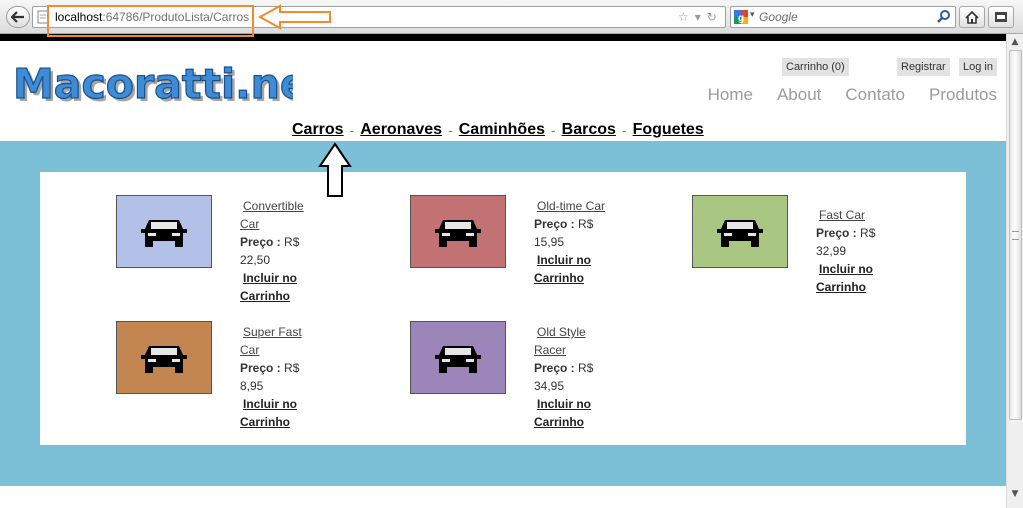  I want to click on scrollbar-thumb, so click(1015, 235).